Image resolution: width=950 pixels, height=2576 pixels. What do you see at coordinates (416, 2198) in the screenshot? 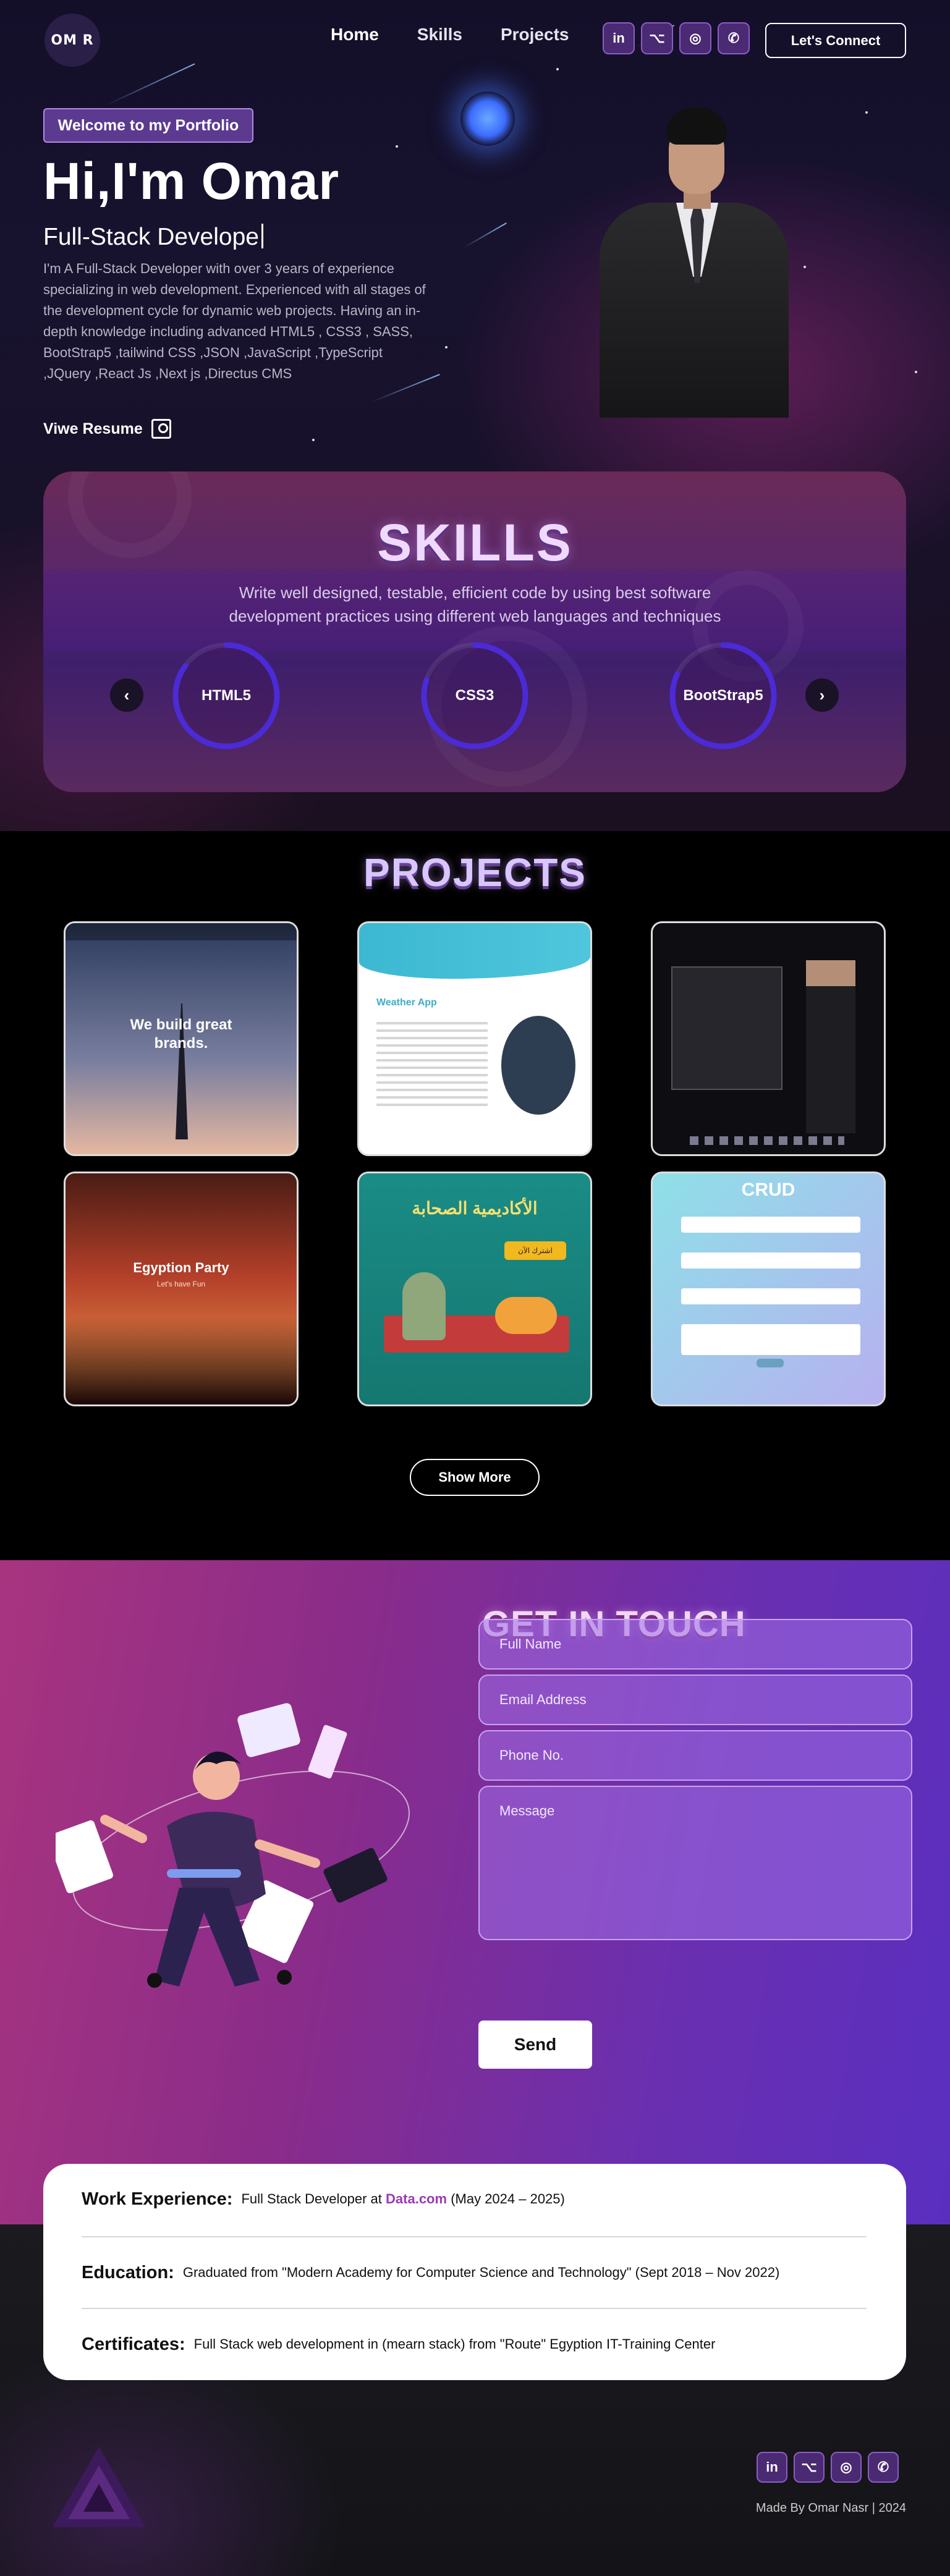
I see `company-link: Data.com` at bounding box center [416, 2198].